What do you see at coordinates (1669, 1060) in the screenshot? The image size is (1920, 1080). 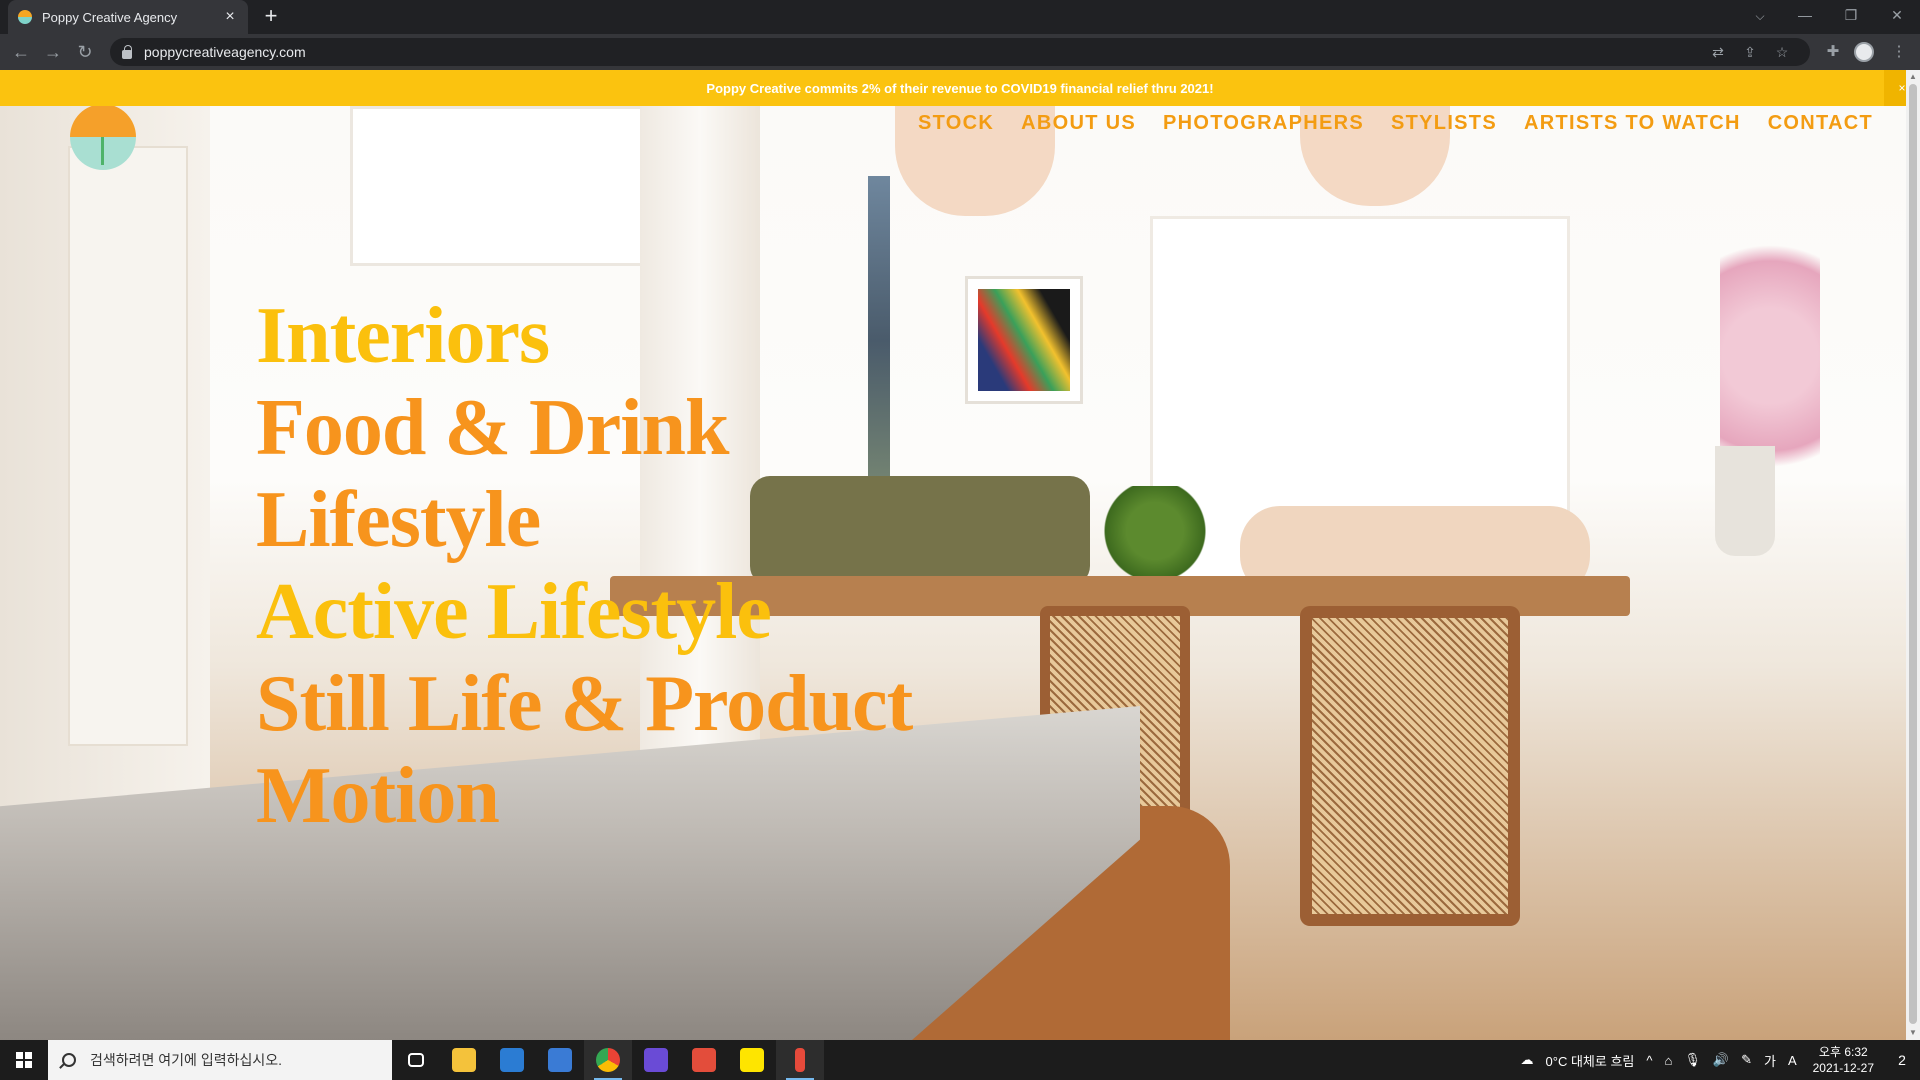 I see `network-icon: ⌂` at bounding box center [1669, 1060].